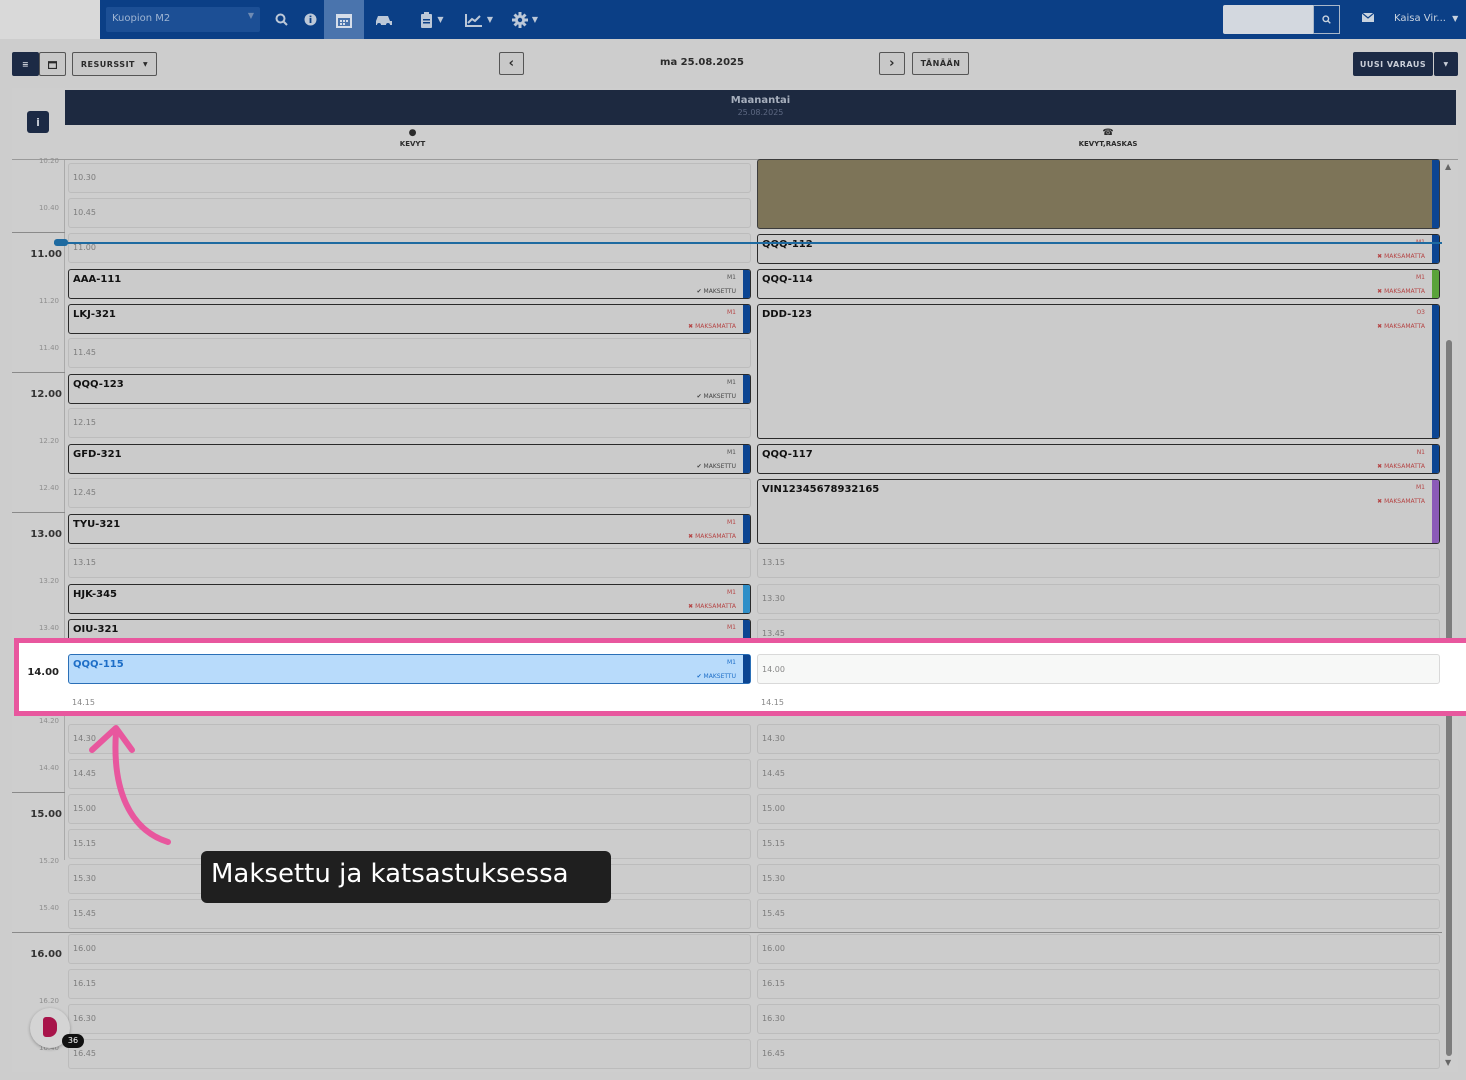  What do you see at coordinates (1098, 284) in the screenshot?
I see `booking-card: QQQ-114 M1 ✖ MAKSAMATTA` at bounding box center [1098, 284].